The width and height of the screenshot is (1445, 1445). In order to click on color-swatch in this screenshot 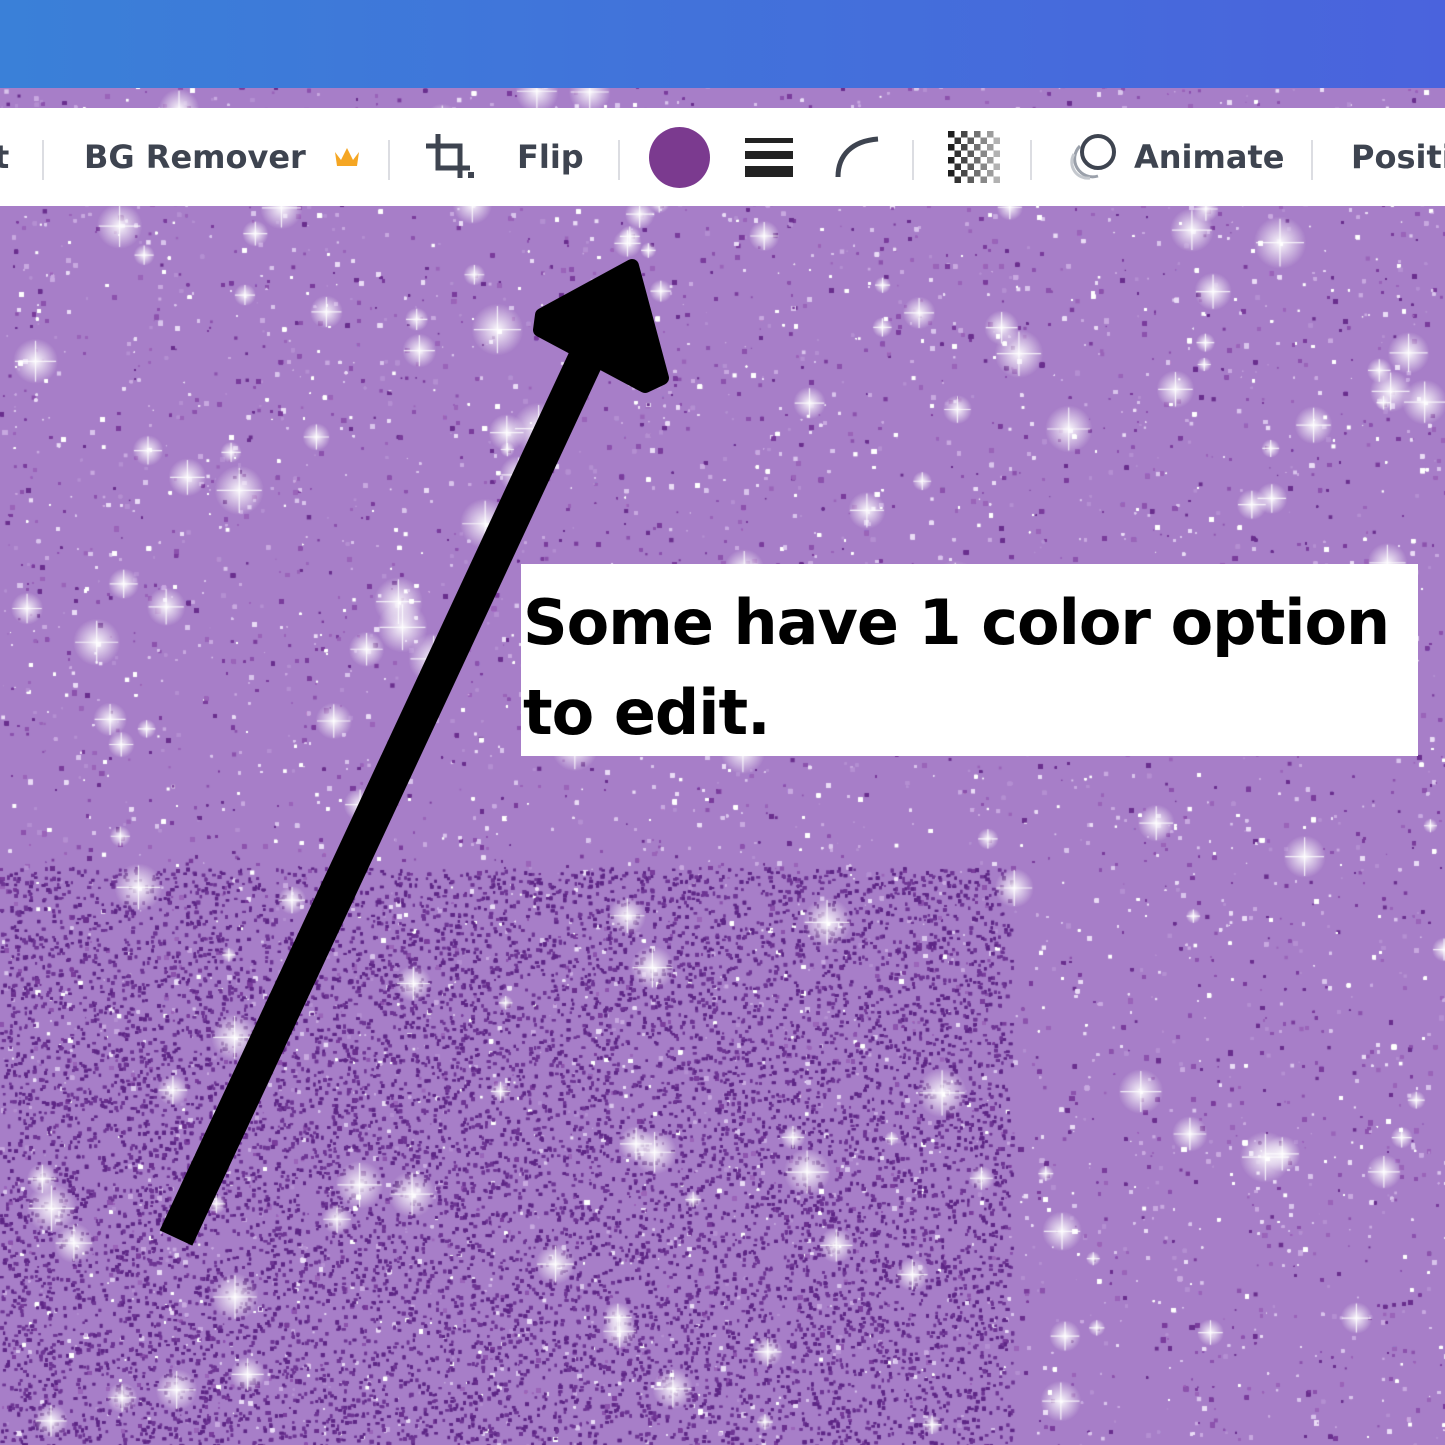, I will do `click(679, 157)`.